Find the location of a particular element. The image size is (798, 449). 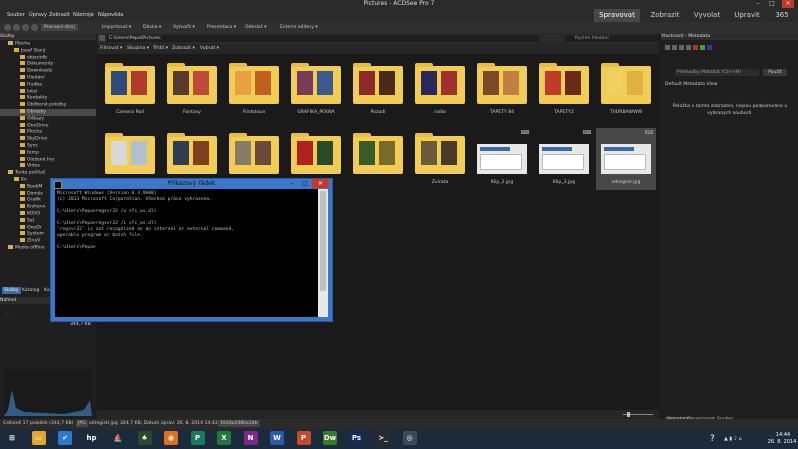

filter-menu: Filtrovat ▾ is located at coordinates (111, 48).